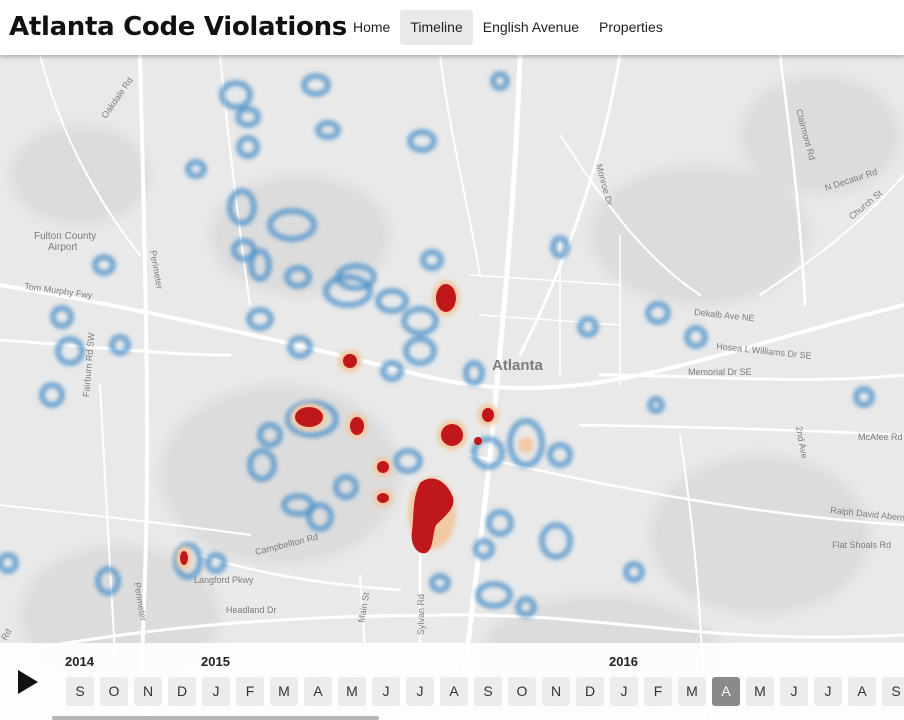 The width and height of the screenshot is (904, 720). I want to click on nav-home: Home, so click(371, 27).